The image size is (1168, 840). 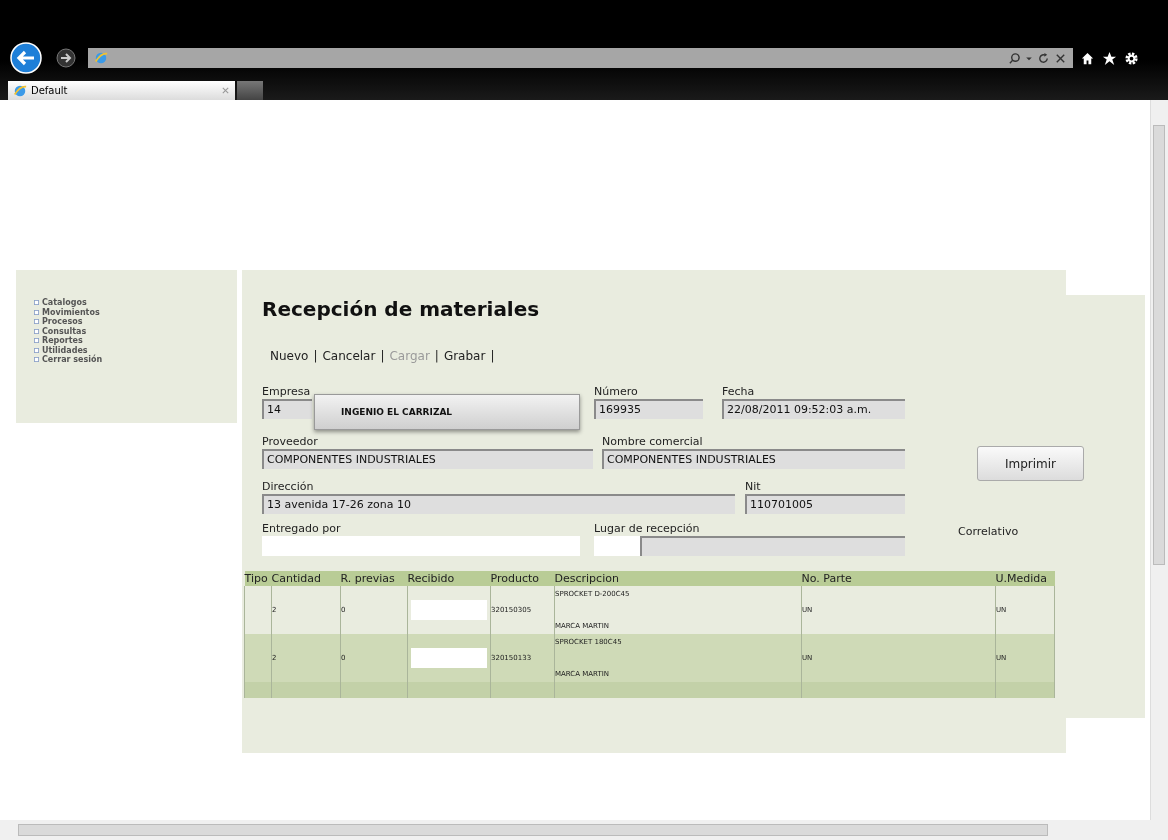 What do you see at coordinates (616, 391) in the screenshot?
I see `field-label: Número` at bounding box center [616, 391].